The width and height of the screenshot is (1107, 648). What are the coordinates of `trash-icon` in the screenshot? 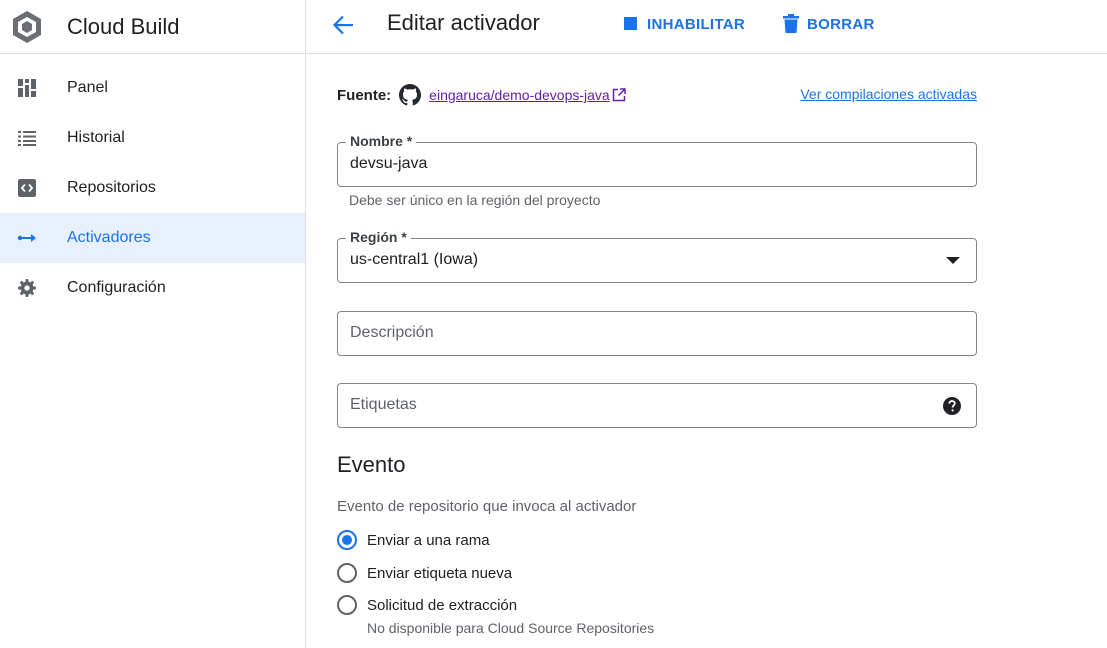 It's located at (791, 24).